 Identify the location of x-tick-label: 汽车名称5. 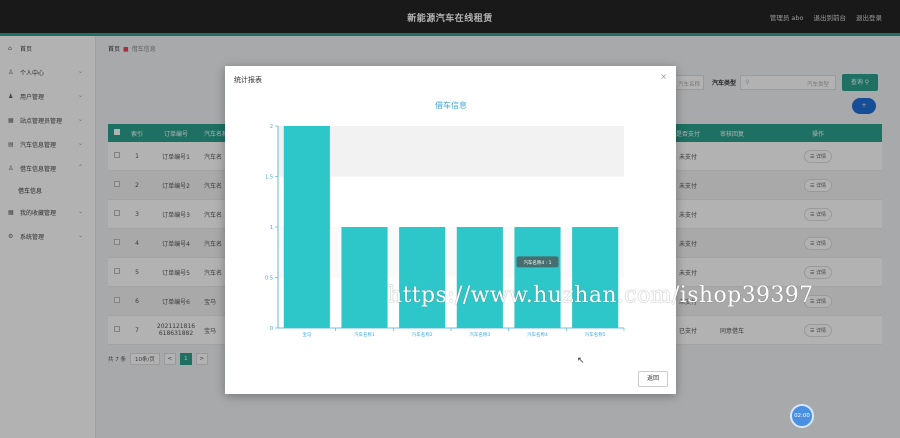
(595, 334).